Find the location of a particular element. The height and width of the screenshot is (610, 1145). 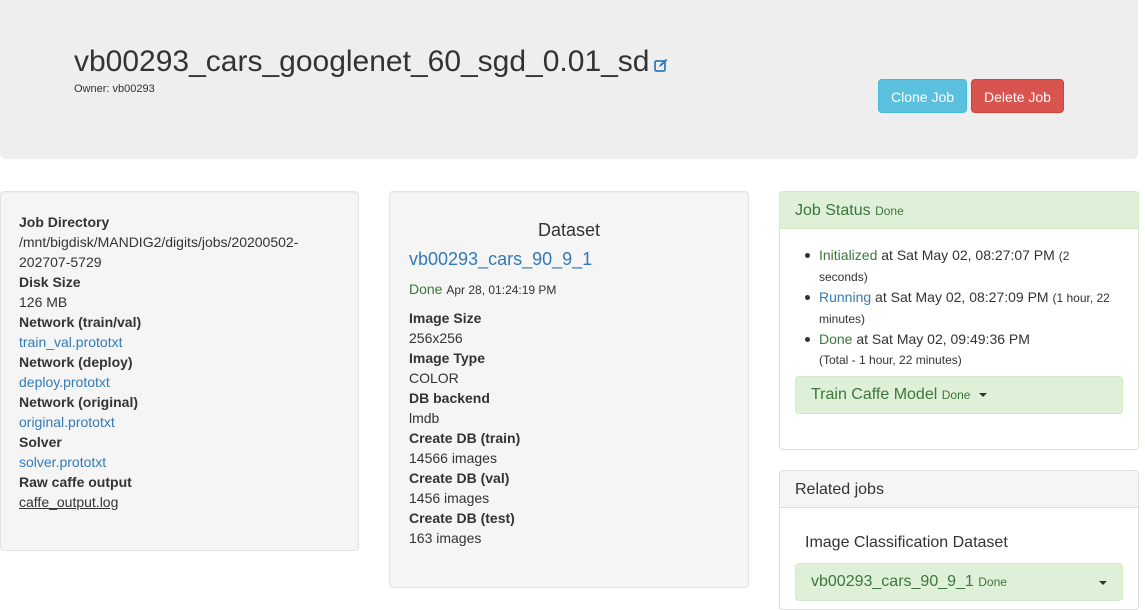

train-caffe-model-dropdown: Train Caffe Model Done is located at coordinates (959, 395).